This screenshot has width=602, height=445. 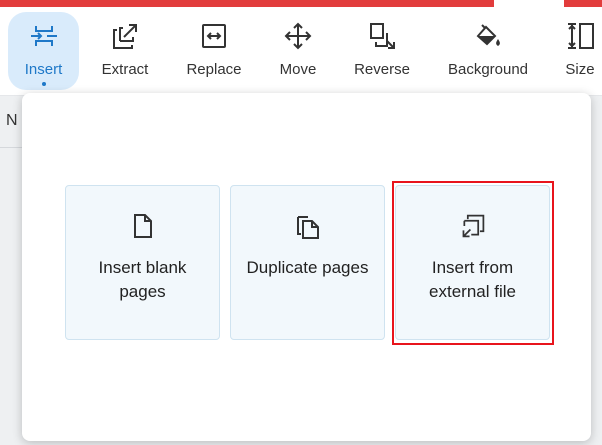 What do you see at coordinates (488, 36) in the screenshot?
I see `background-icon` at bounding box center [488, 36].